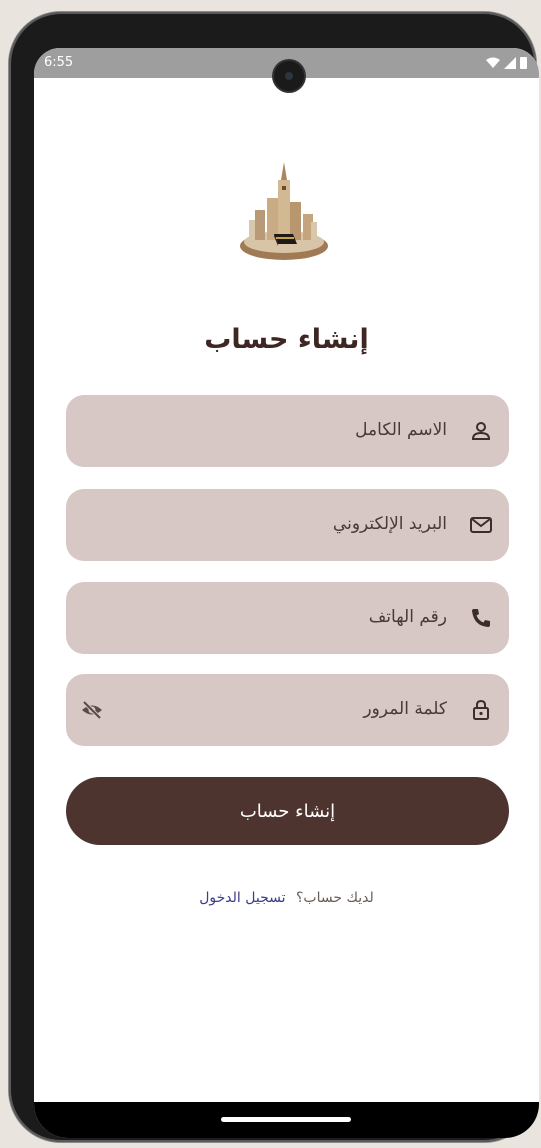 This screenshot has width=541, height=1148. What do you see at coordinates (242, 898) in the screenshot?
I see `login-link: تسجيل الدخول` at bounding box center [242, 898].